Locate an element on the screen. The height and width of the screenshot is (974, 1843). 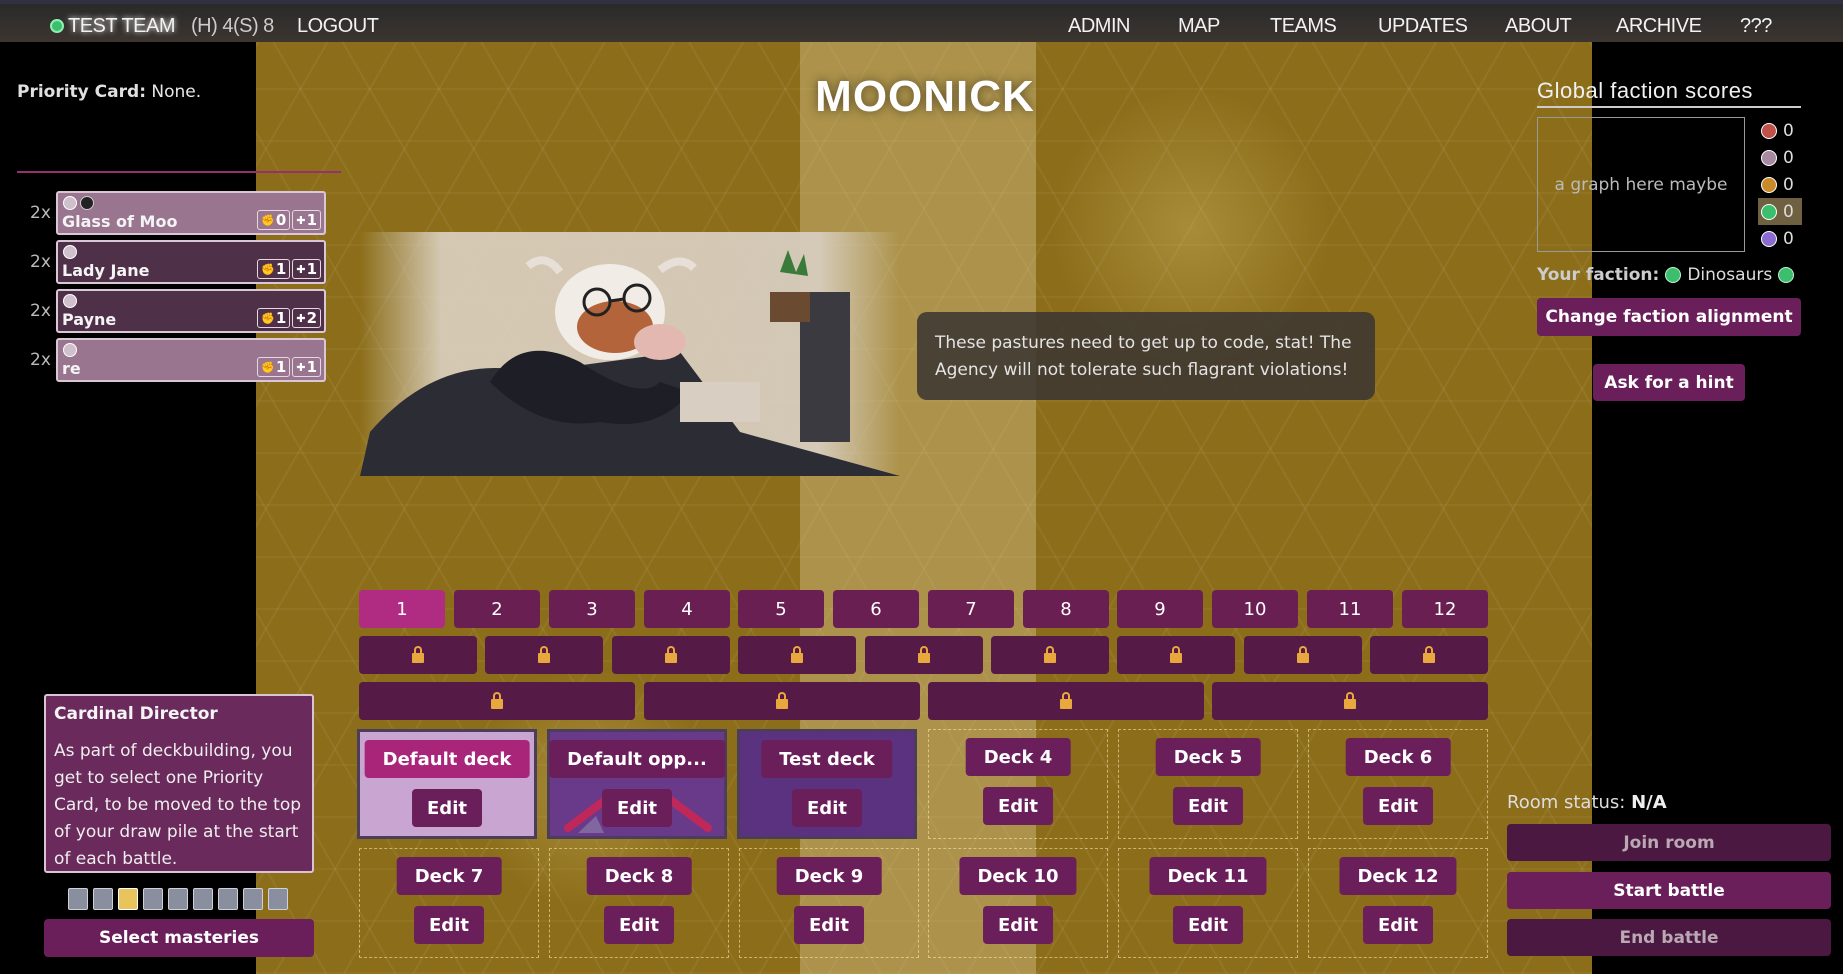
deck-slot-10: Deck 10 Edit is located at coordinates (1018, 903).